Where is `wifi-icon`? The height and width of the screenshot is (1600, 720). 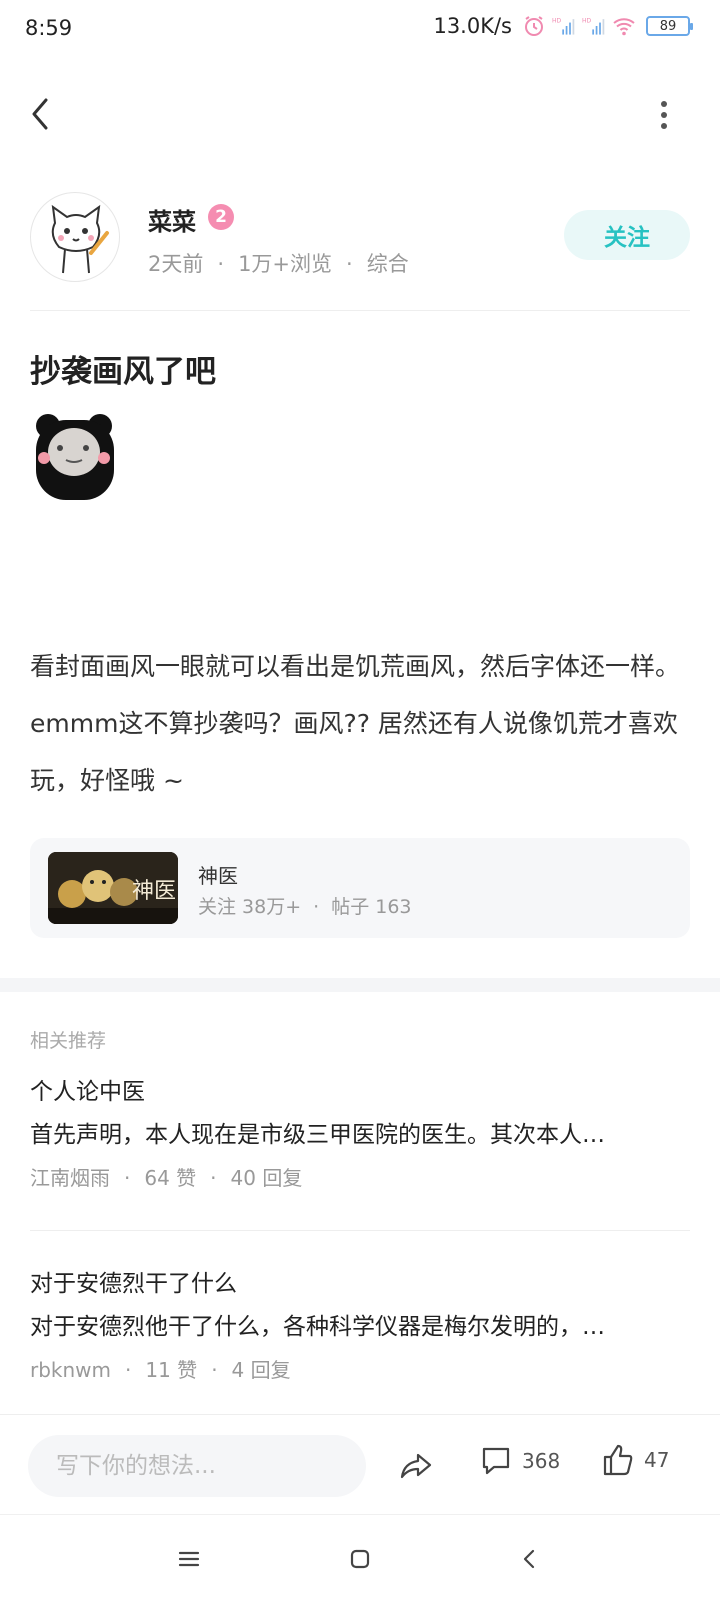
wifi-icon is located at coordinates (624, 27).